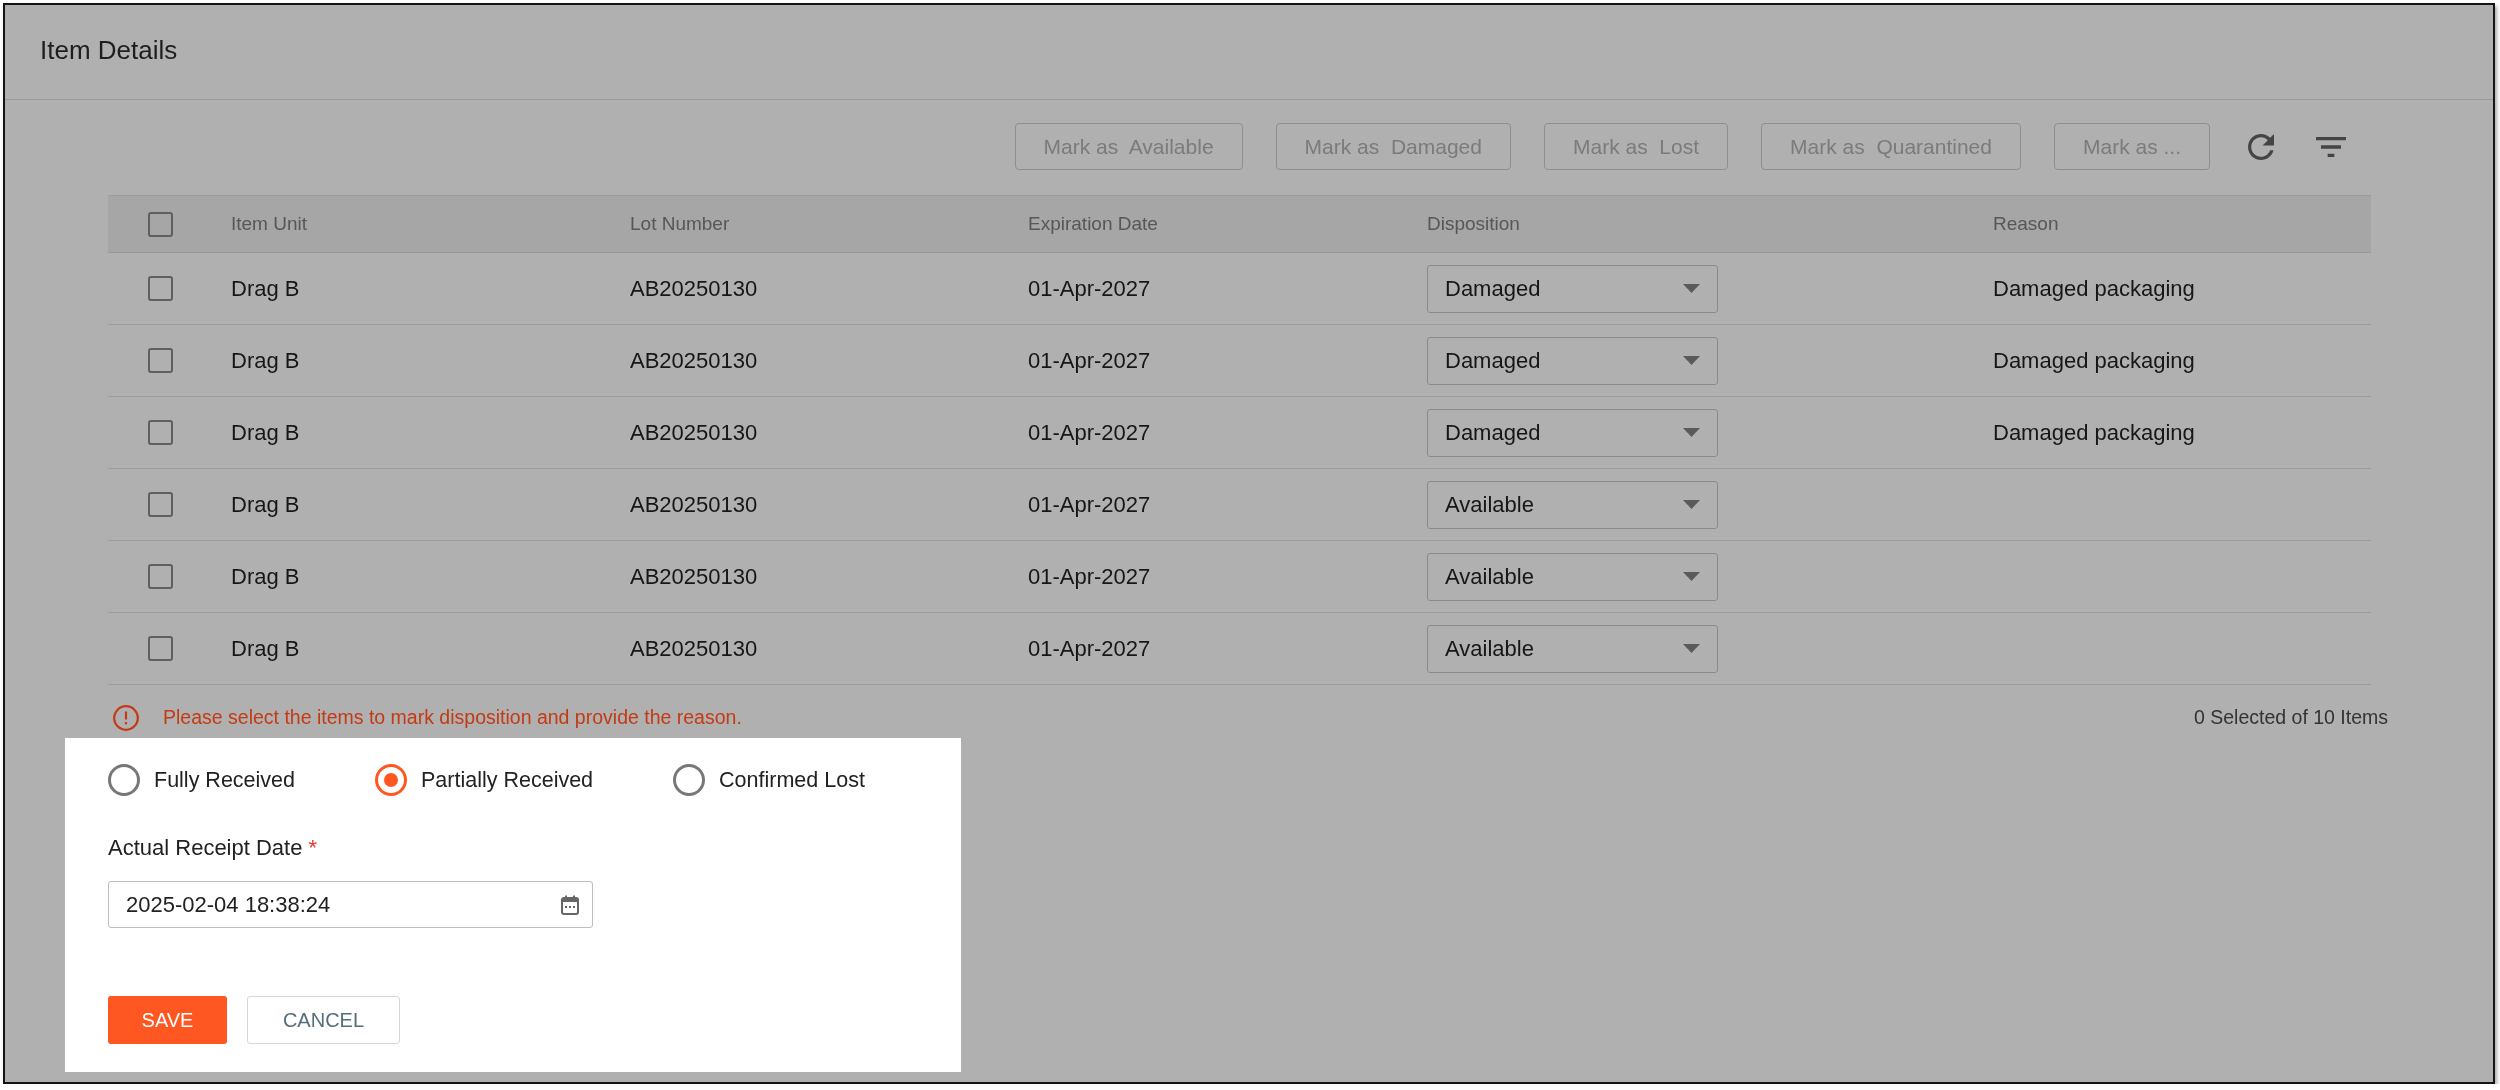 The image size is (2500, 1090). Describe the element at coordinates (2290, 717) in the screenshot. I see `selection-count: 0 Selected of 10 Items` at that location.